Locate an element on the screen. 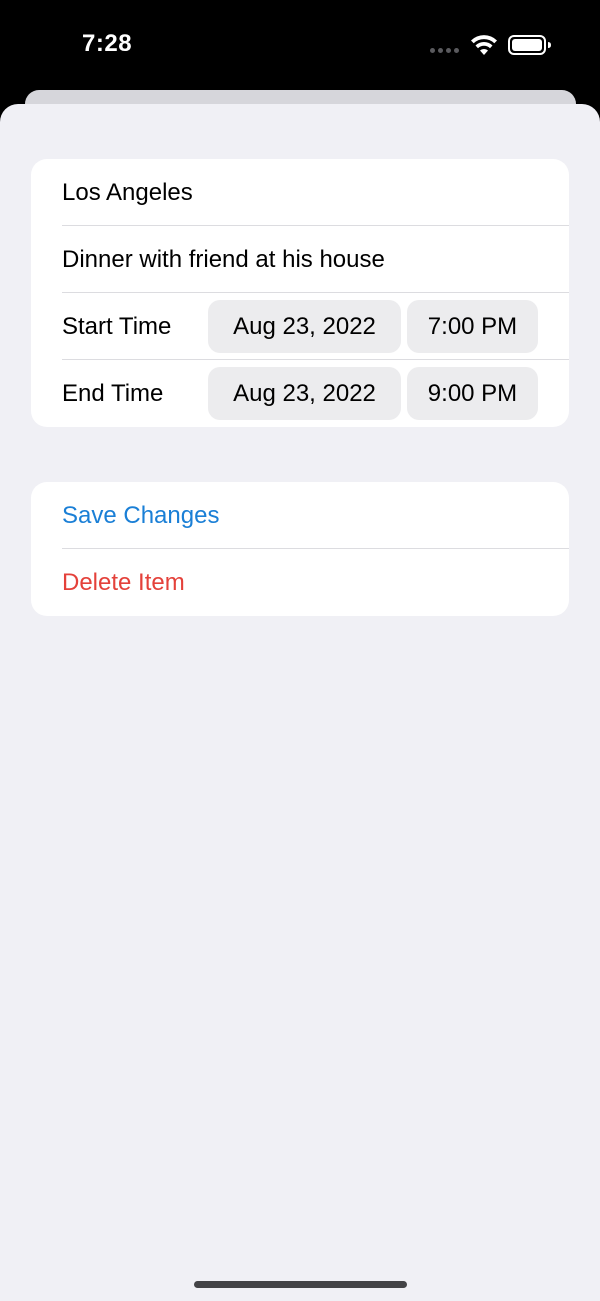  home-indicator is located at coordinates (300, 1284).